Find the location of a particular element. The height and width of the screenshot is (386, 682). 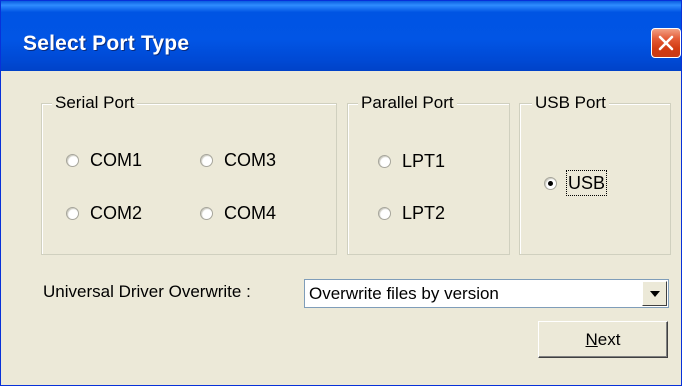

parallel-port-group-label: Parallel Port is located at coordinates (407, 103).